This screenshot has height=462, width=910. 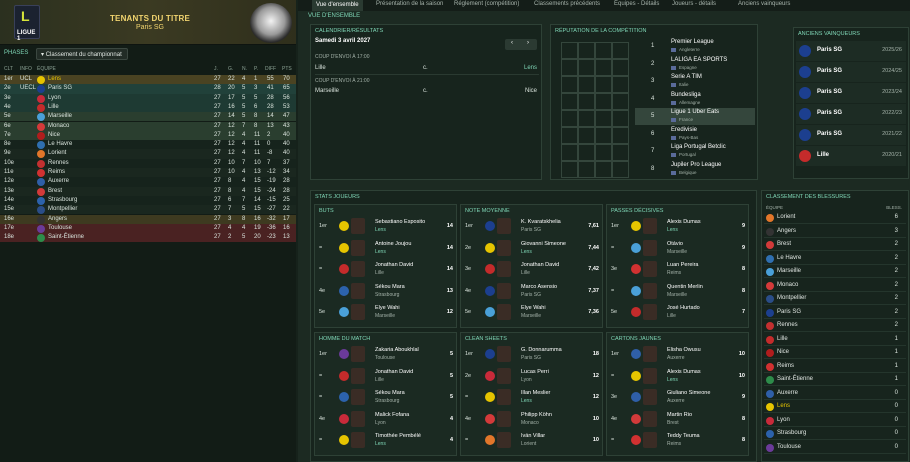 What do you see at coordinates (789, 447) in the screenshot?
I see `injury-team: Toulouse` at bounding box center [789, 447].